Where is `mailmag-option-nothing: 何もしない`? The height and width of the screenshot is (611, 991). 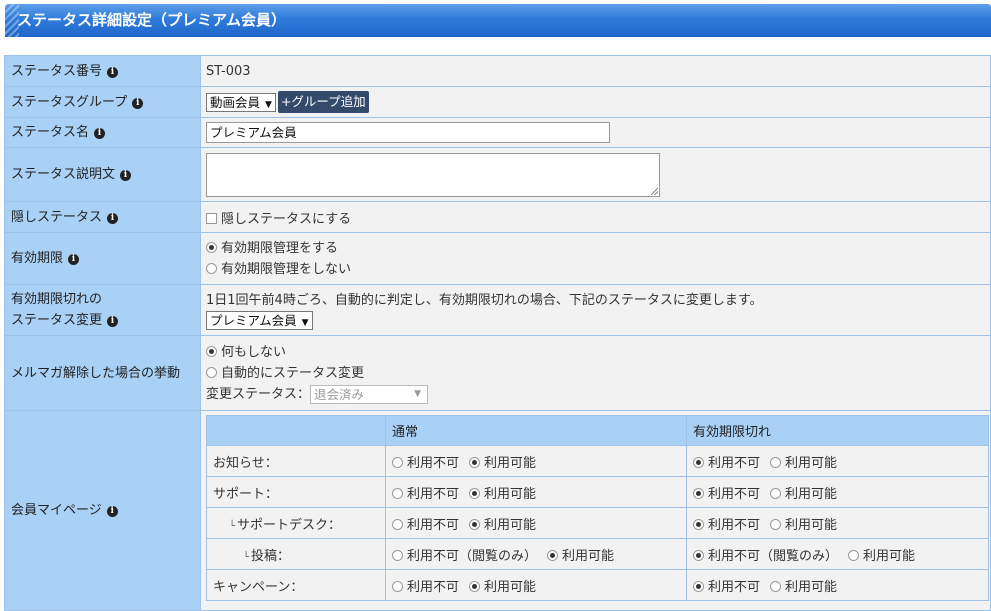
mailmag-option-nothing: 何もしない is located at coordinates (596, 352).